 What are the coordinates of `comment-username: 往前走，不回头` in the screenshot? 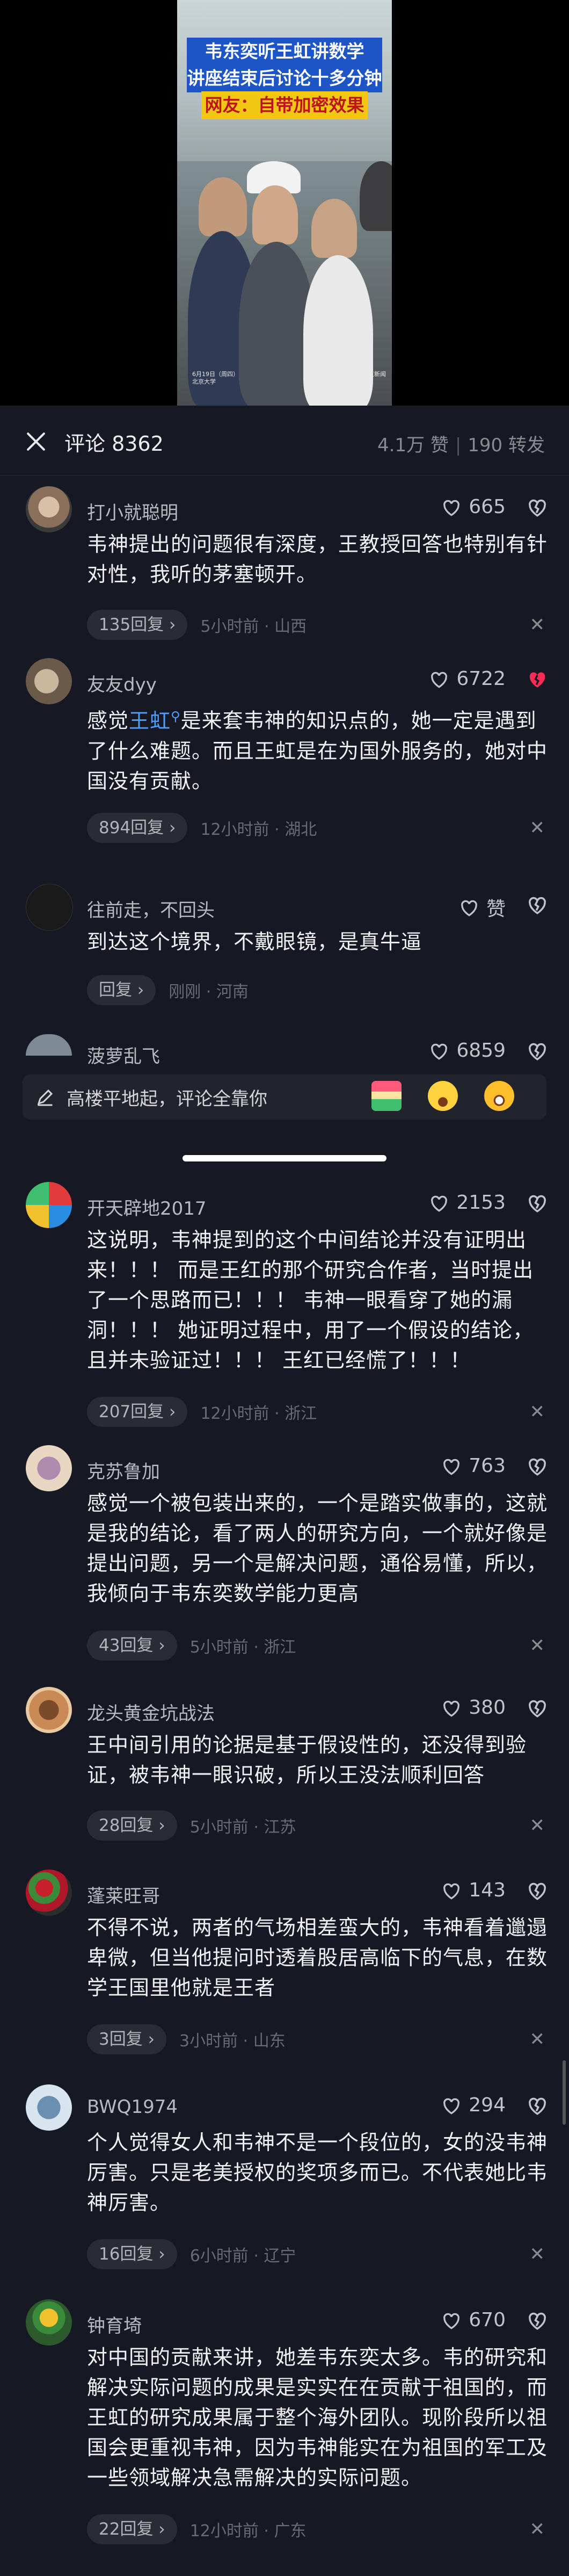 It's located at (151, 909).